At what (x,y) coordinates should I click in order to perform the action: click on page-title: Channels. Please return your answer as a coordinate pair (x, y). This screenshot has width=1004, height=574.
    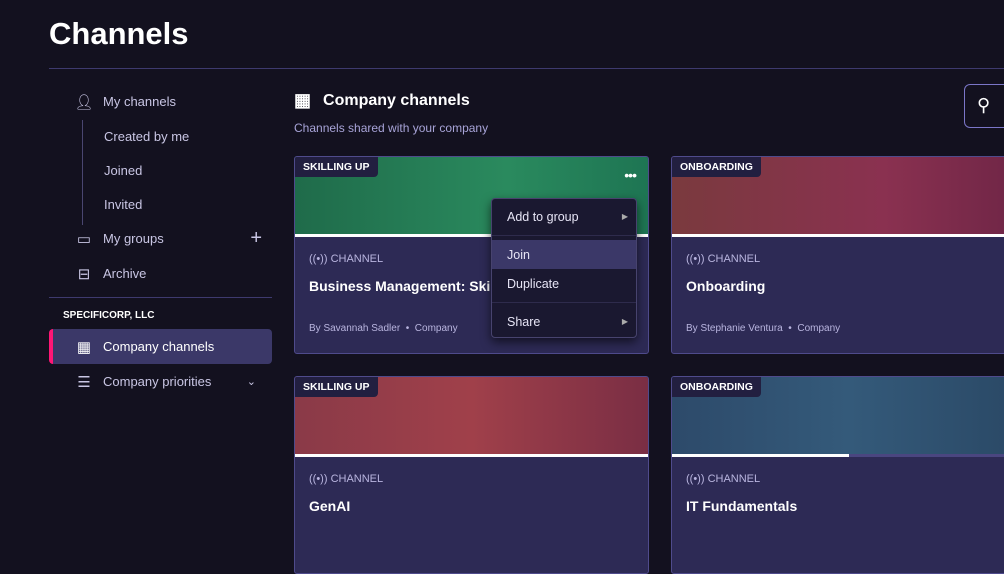
    Looking at the image, I should click on (119, 33).